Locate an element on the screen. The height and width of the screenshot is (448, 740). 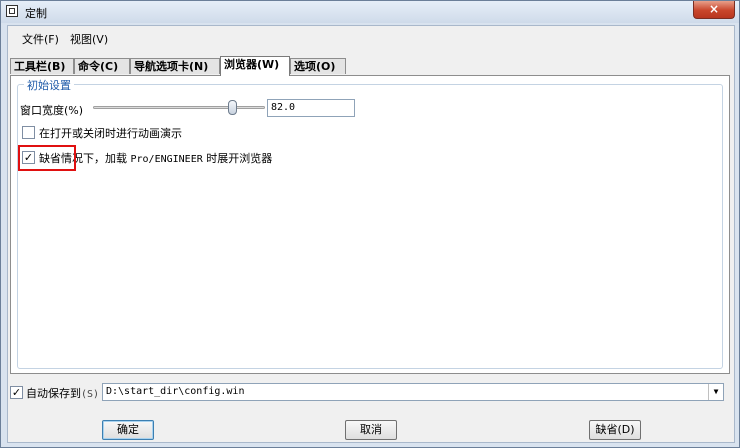
menu-file: 文件(F) is located at coordinates (40, 39).